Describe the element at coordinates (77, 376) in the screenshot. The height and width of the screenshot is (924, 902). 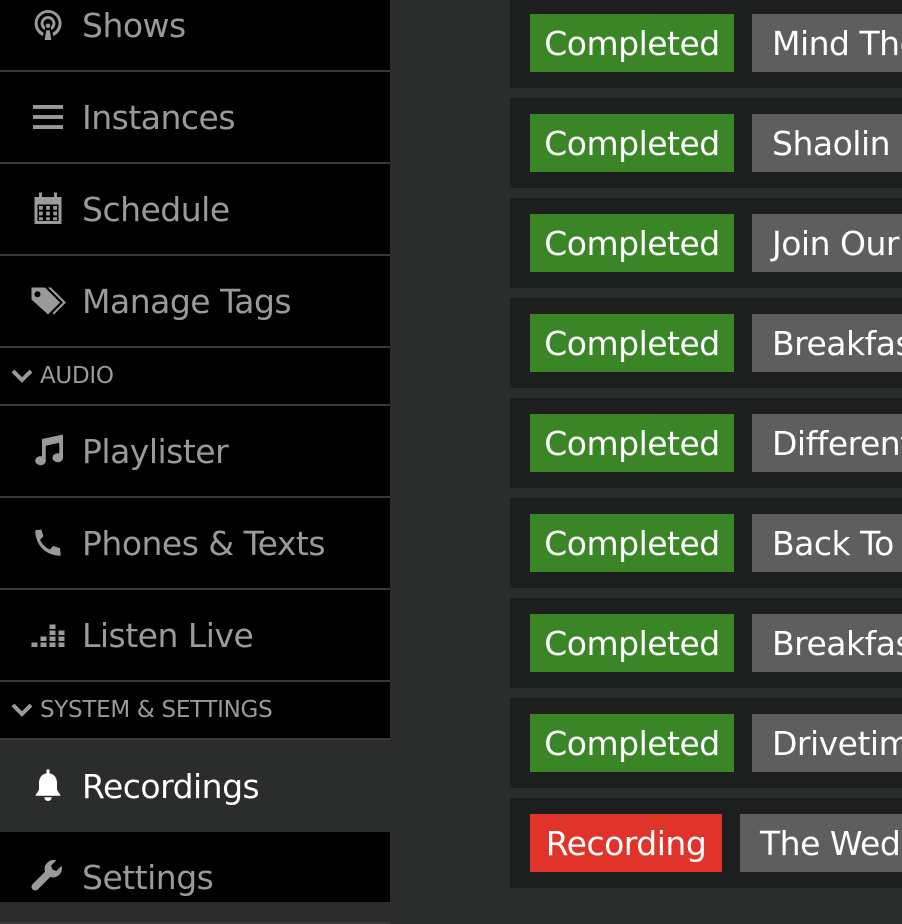
I see `section-header-label: AUDIO` at that location.